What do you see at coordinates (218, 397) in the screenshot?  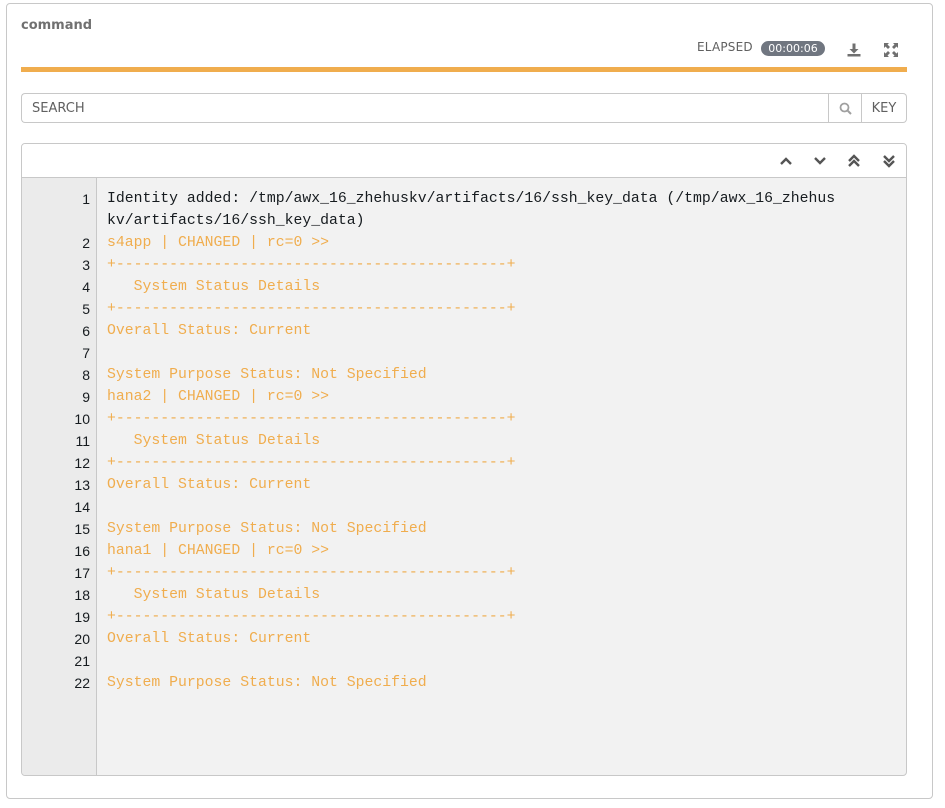 I see `line-text: hana2 | CHANGED | rc=0 >>` at bounding box center [218, 397].